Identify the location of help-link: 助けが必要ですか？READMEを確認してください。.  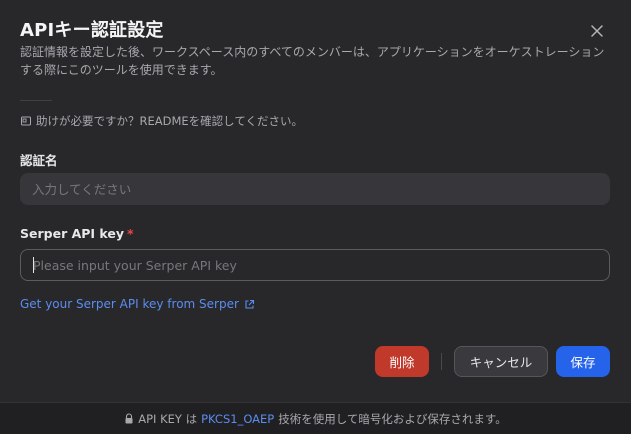
(161, 121).